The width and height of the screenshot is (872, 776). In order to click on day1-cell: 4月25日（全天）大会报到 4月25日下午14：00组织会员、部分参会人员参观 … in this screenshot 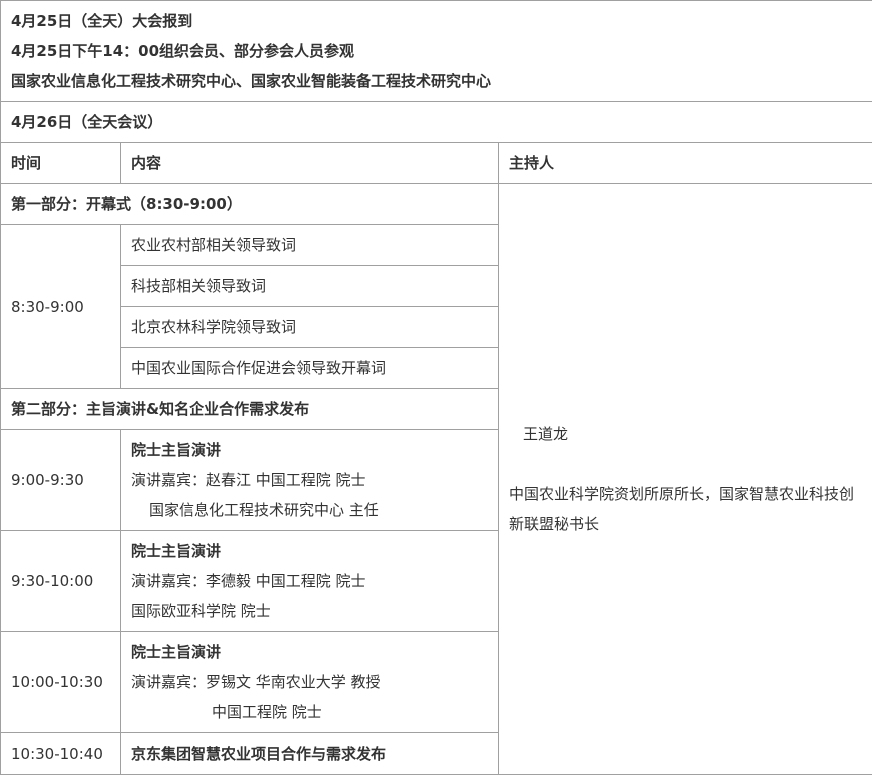, I will do `click(436, 51)`.